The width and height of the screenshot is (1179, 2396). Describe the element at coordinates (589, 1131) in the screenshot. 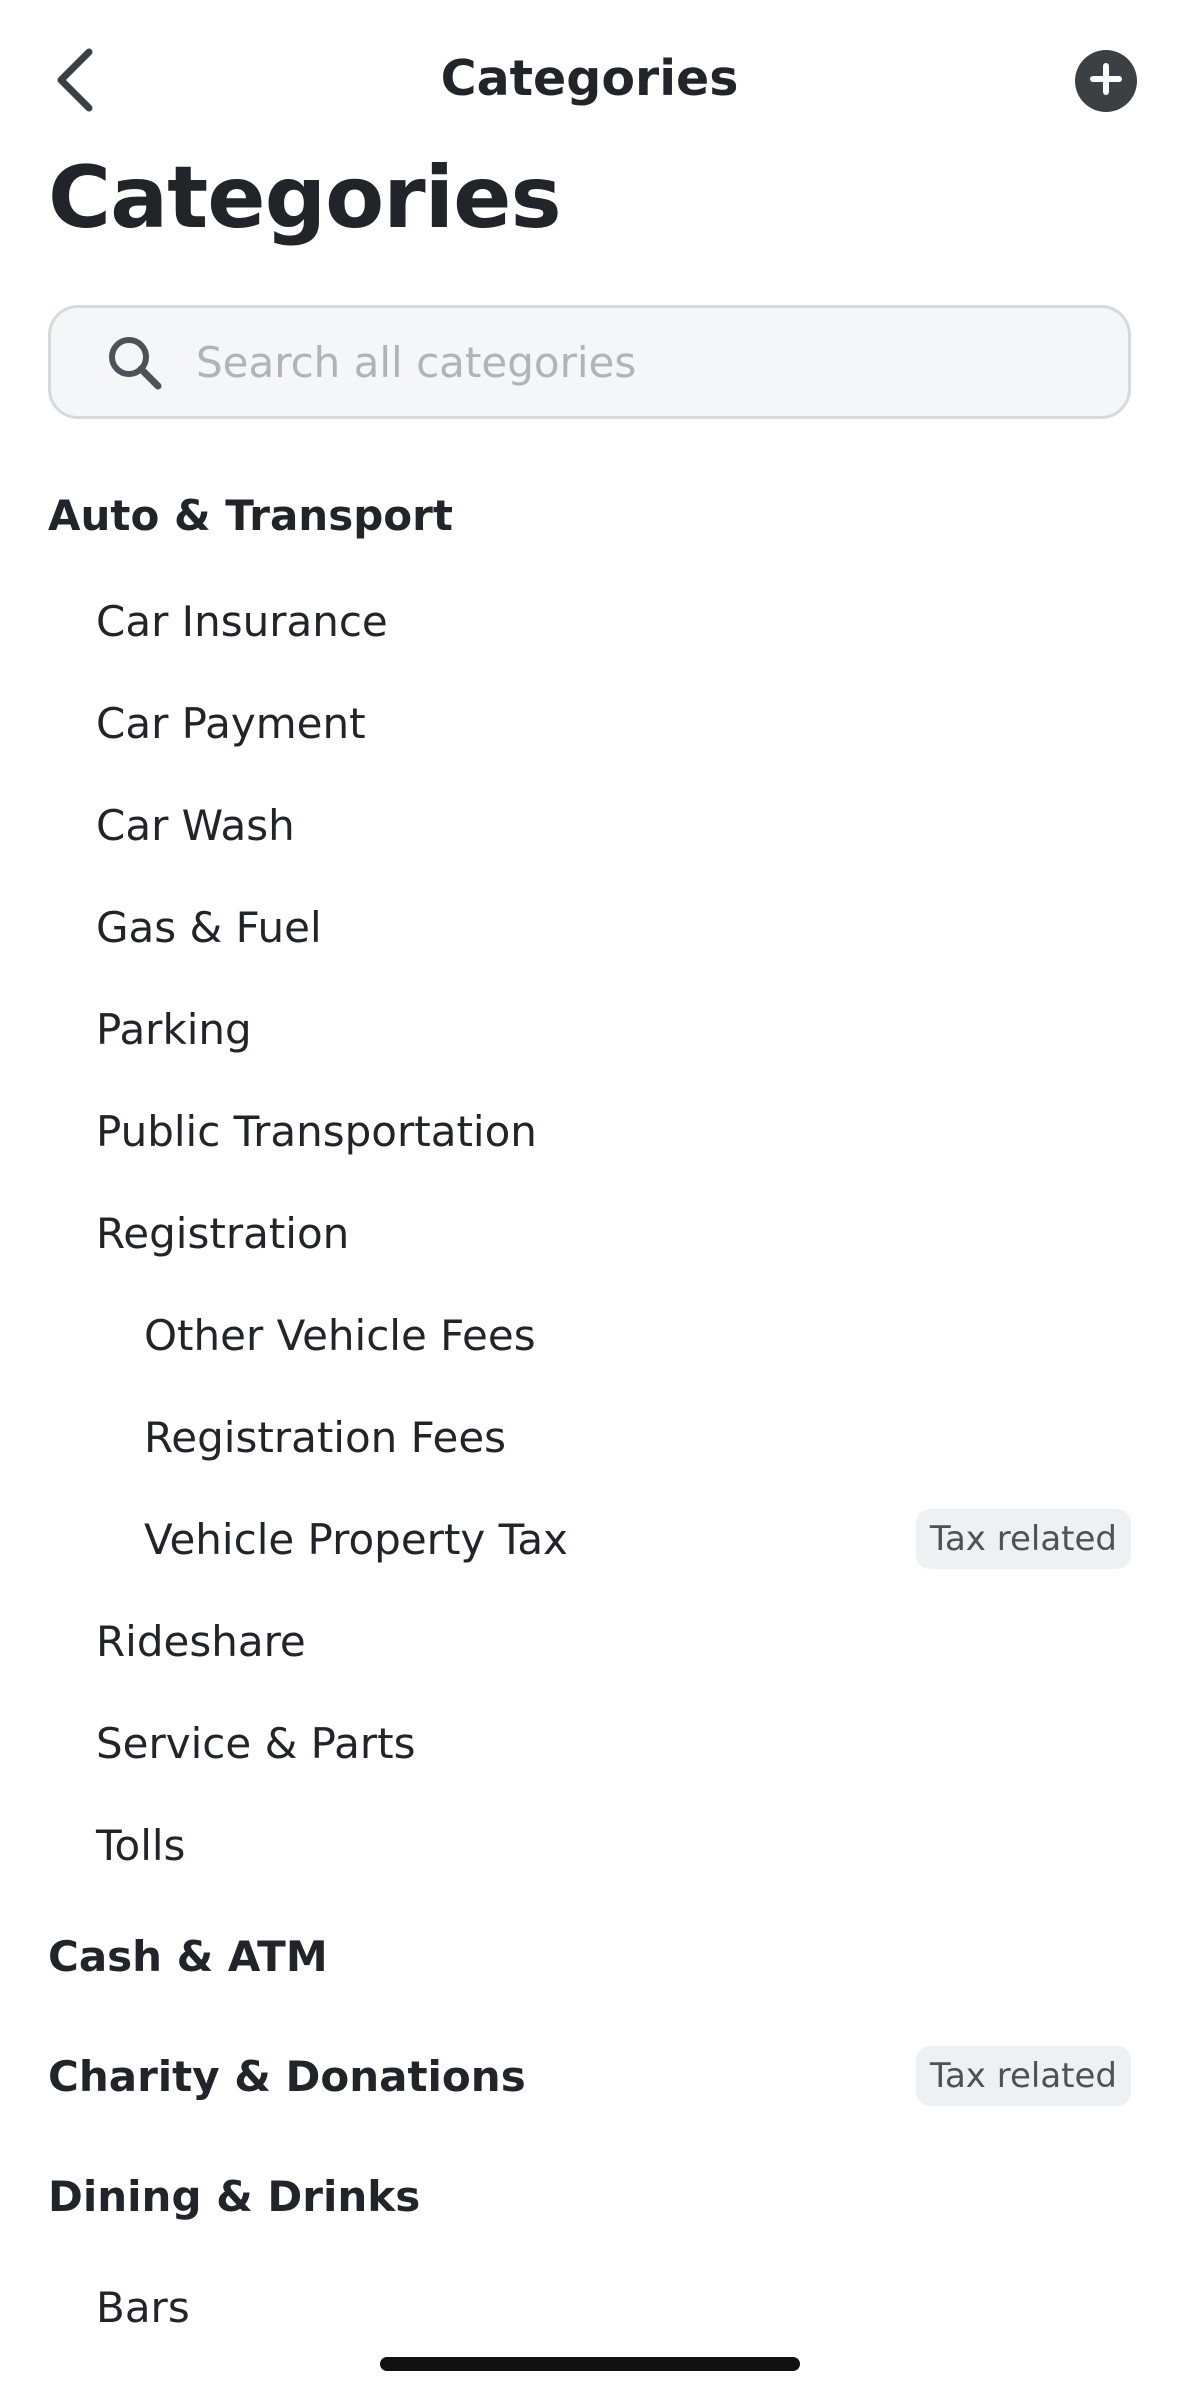

I see `category-item-public-transportation: Public Transportation` at that location.